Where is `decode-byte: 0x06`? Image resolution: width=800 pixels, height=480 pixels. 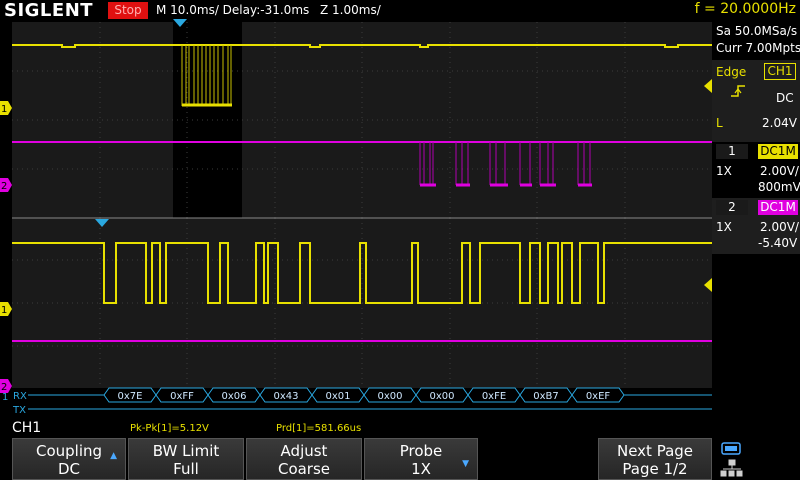 decode-byte: 0x06 is located at coordinates (233, 396).